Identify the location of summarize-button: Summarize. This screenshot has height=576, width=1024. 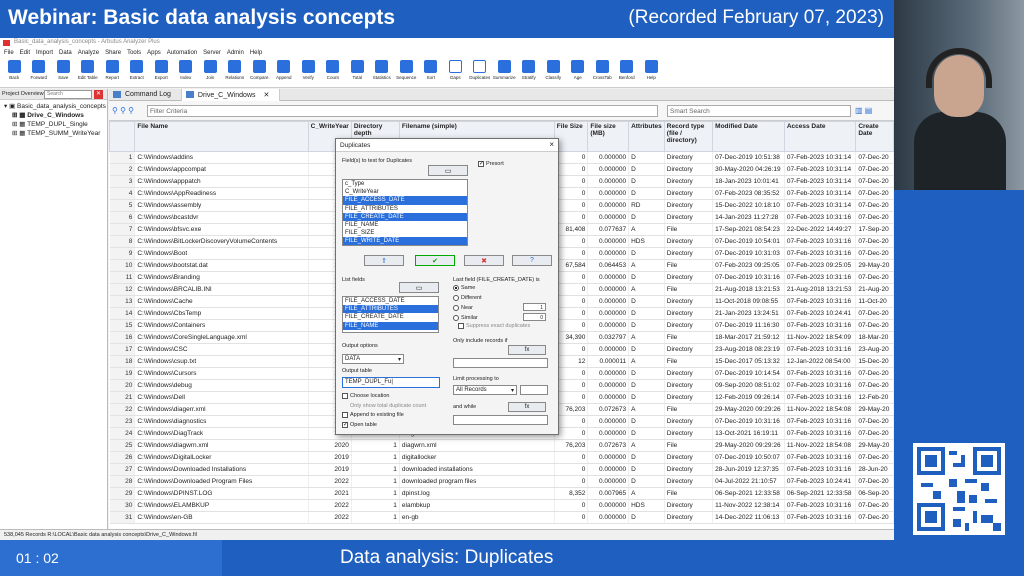
(504, 73).